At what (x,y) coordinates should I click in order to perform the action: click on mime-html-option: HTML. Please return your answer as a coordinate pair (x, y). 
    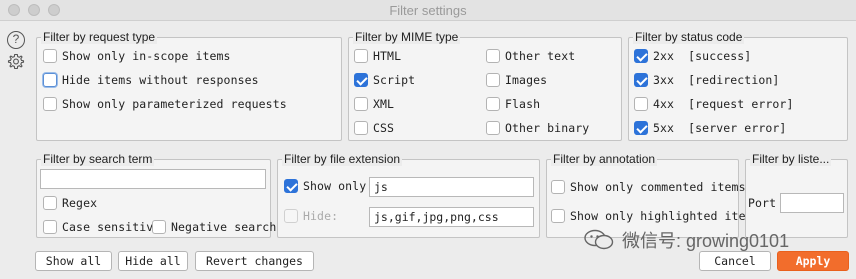
    Looking at the image, I should click on (377, 56).